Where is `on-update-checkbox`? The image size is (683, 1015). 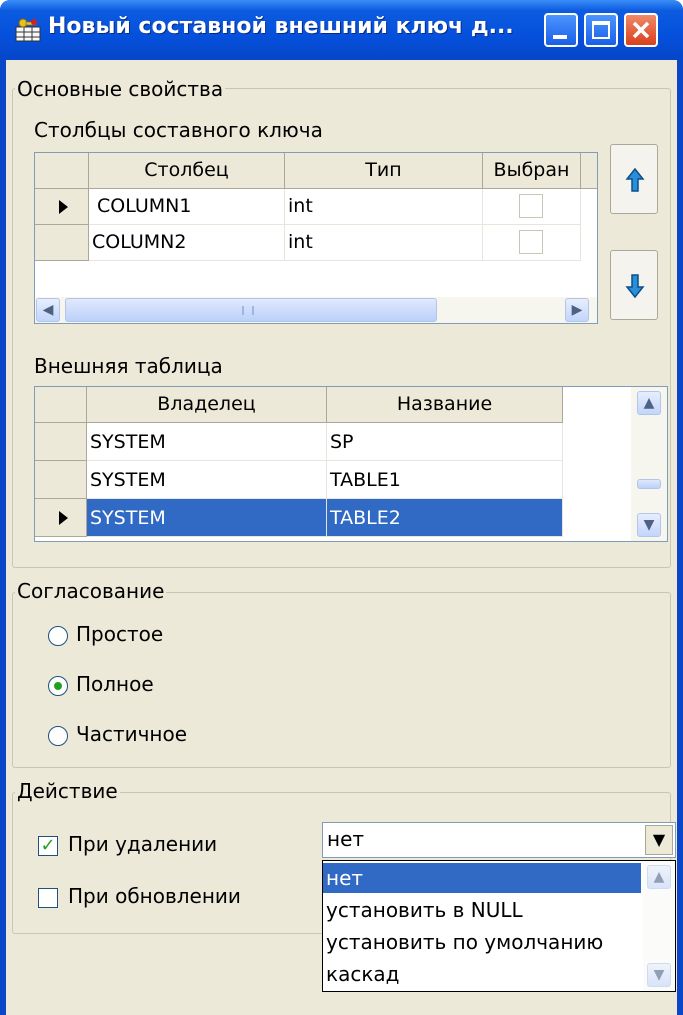
on-update-checkbox is located at coordinates (48, 898).